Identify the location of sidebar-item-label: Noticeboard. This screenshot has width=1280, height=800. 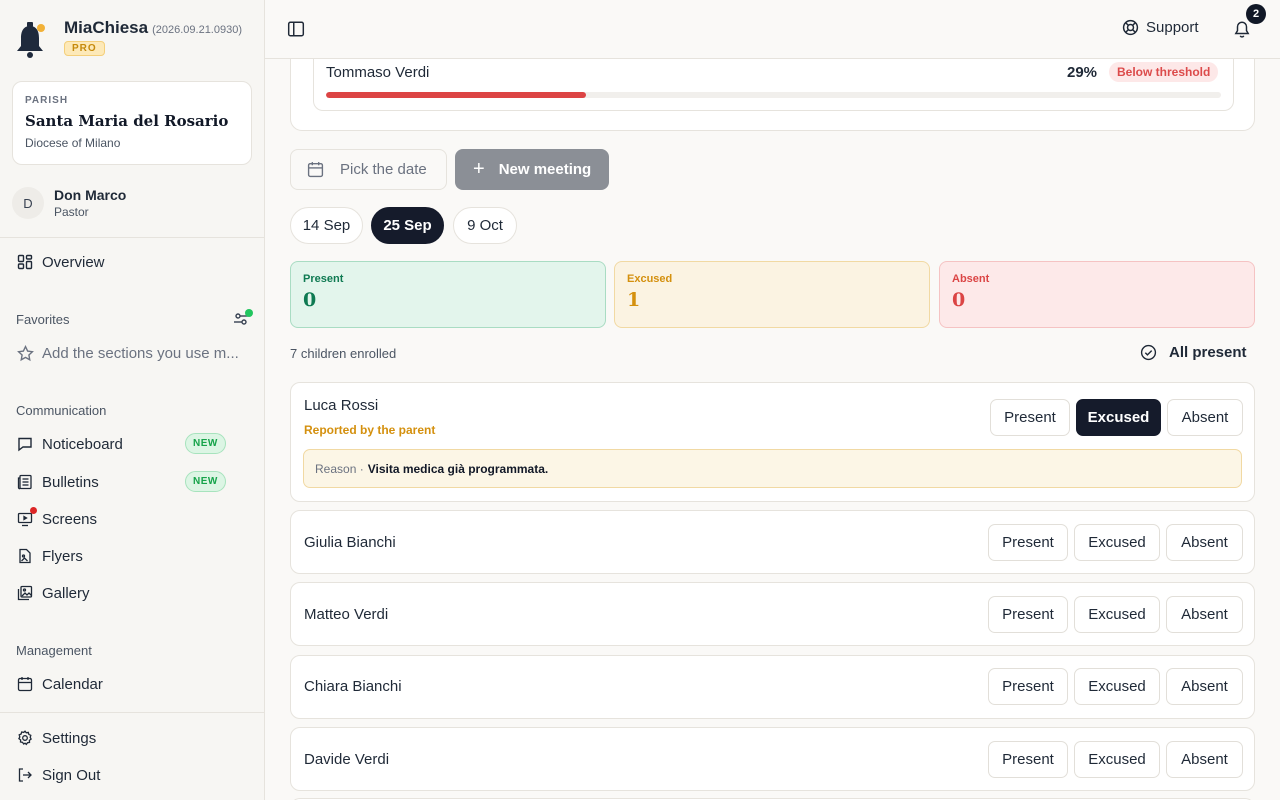
(82, 444).